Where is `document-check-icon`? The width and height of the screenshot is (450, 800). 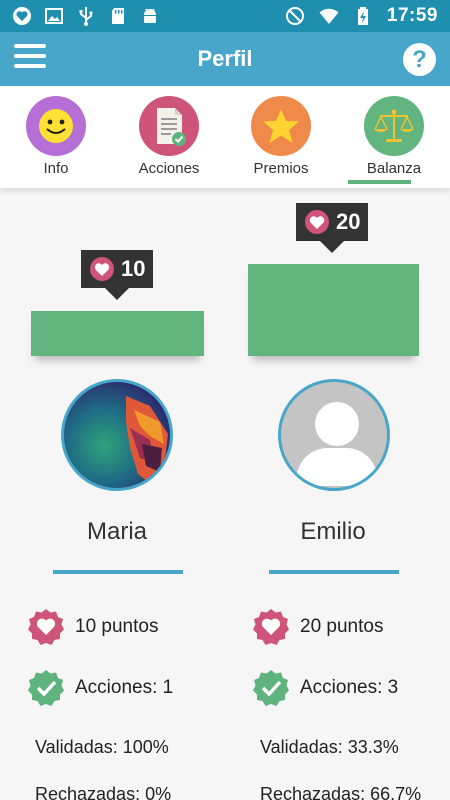 document-check-icon is located at coordinates (171, 127).